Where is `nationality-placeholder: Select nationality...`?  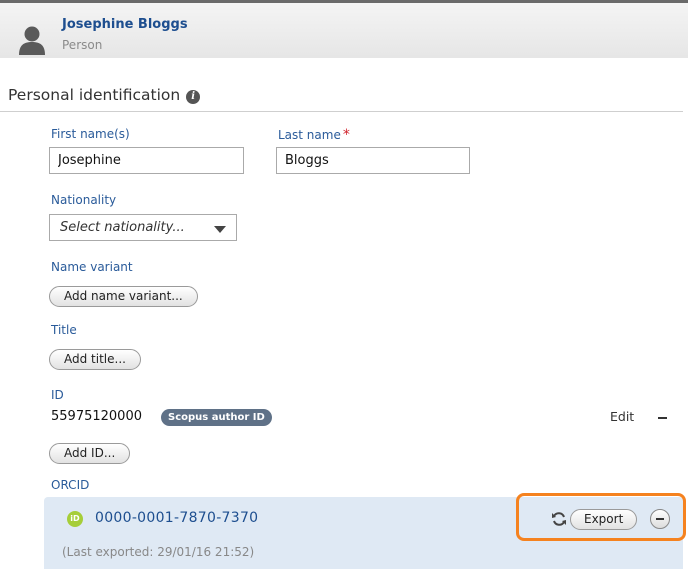
nationality-placeholder: Select nationality... is located at coordinates (122, 227).